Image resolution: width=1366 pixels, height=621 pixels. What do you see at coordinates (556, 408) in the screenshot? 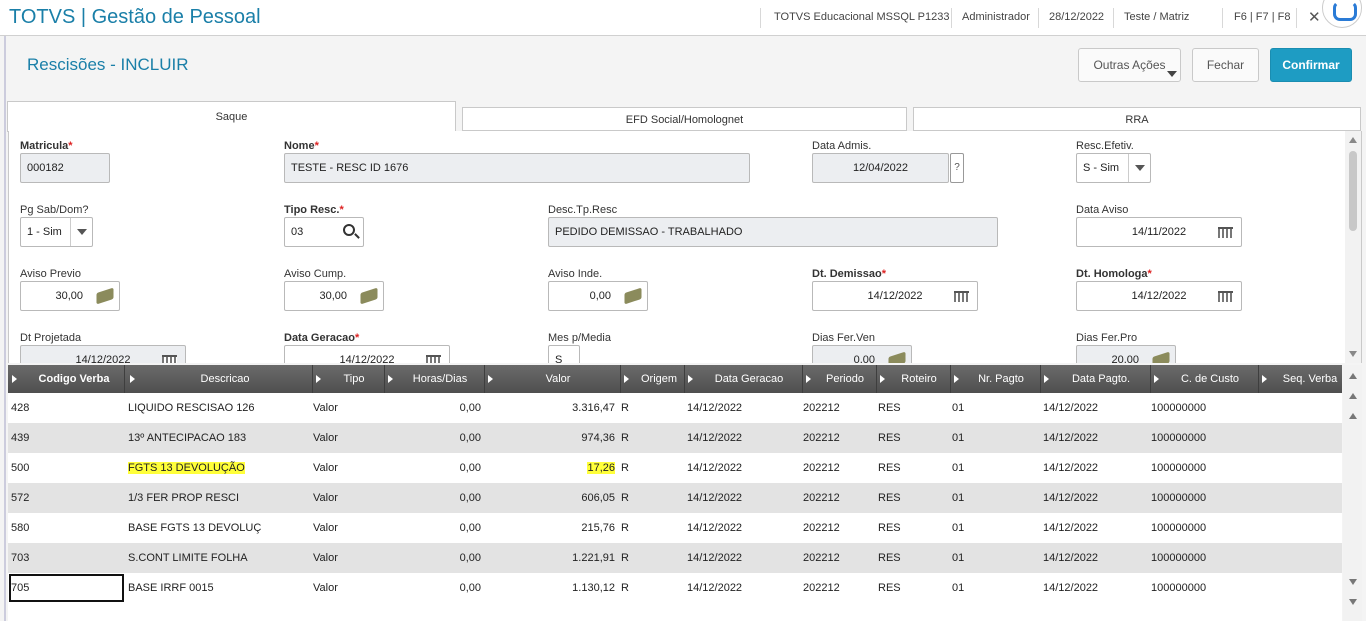
I see `cell-valor: 3.316,47` at bounding box center [556, 408].